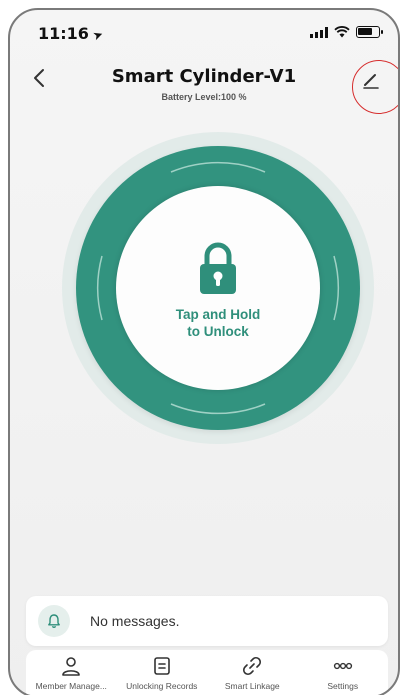  Describe the element at coordinates (204, 76) in the screenshot. I see `page-title: Smart Cylinder-V1` at that location.